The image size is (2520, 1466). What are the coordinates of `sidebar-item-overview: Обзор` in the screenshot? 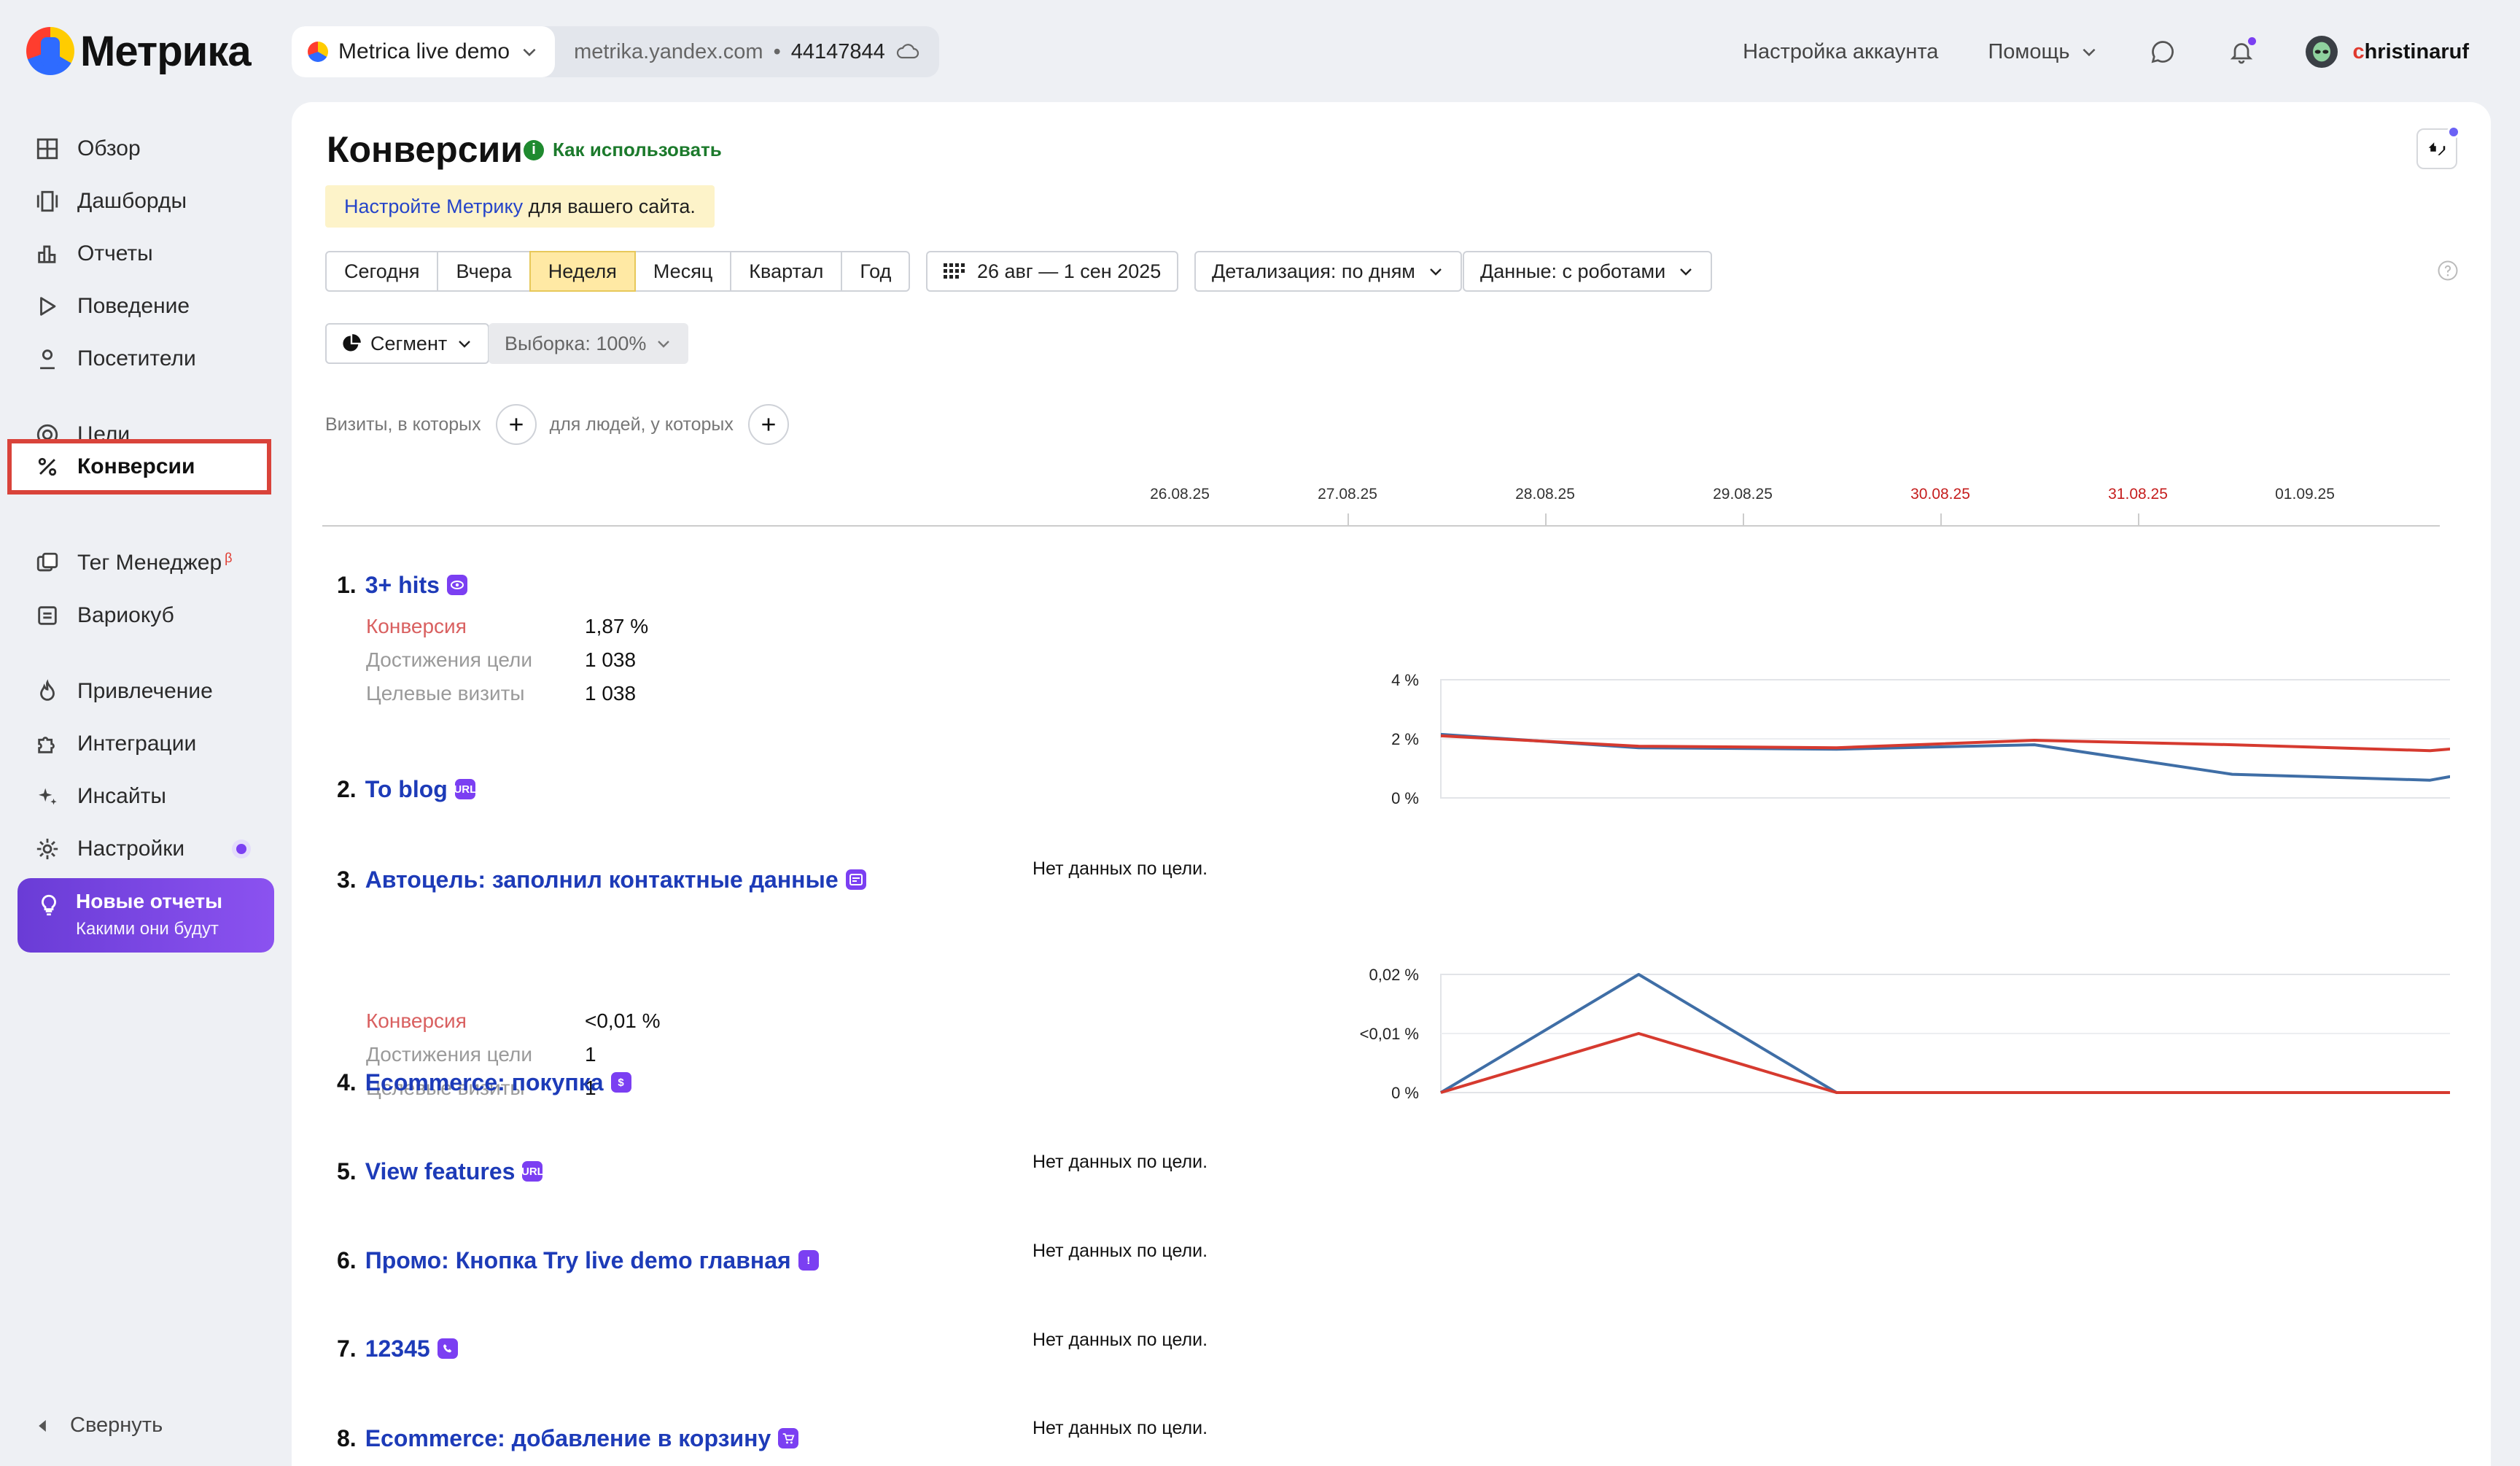 It's located at (144, 148).